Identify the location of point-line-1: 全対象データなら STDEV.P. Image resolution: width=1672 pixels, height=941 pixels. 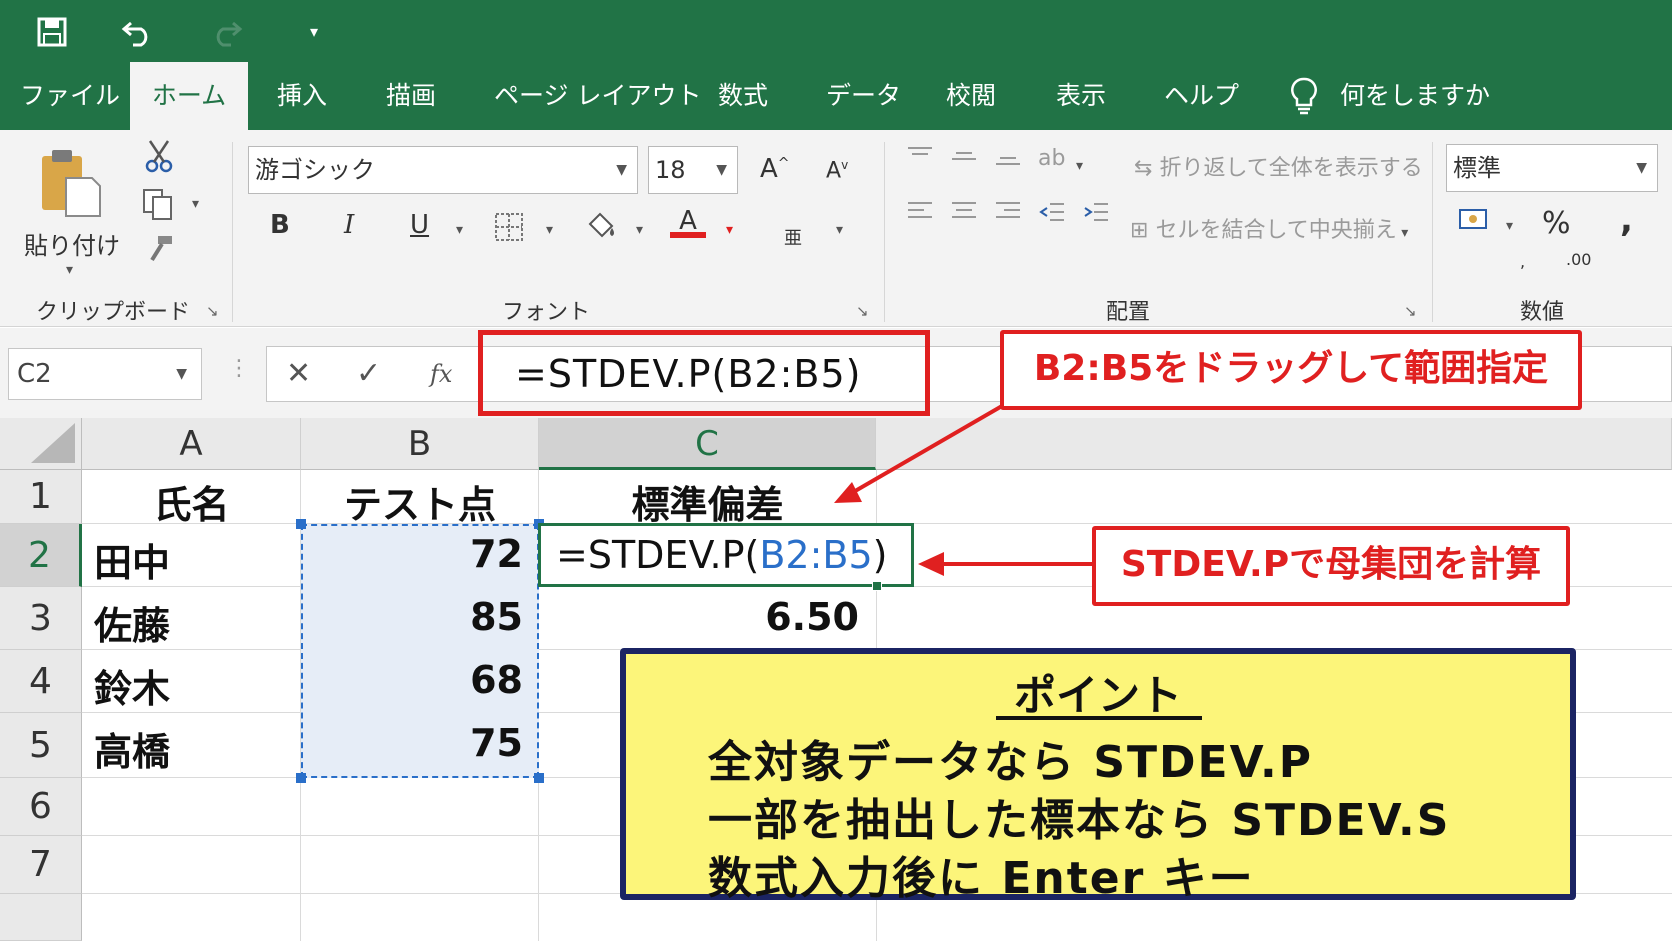
(1010, 762).